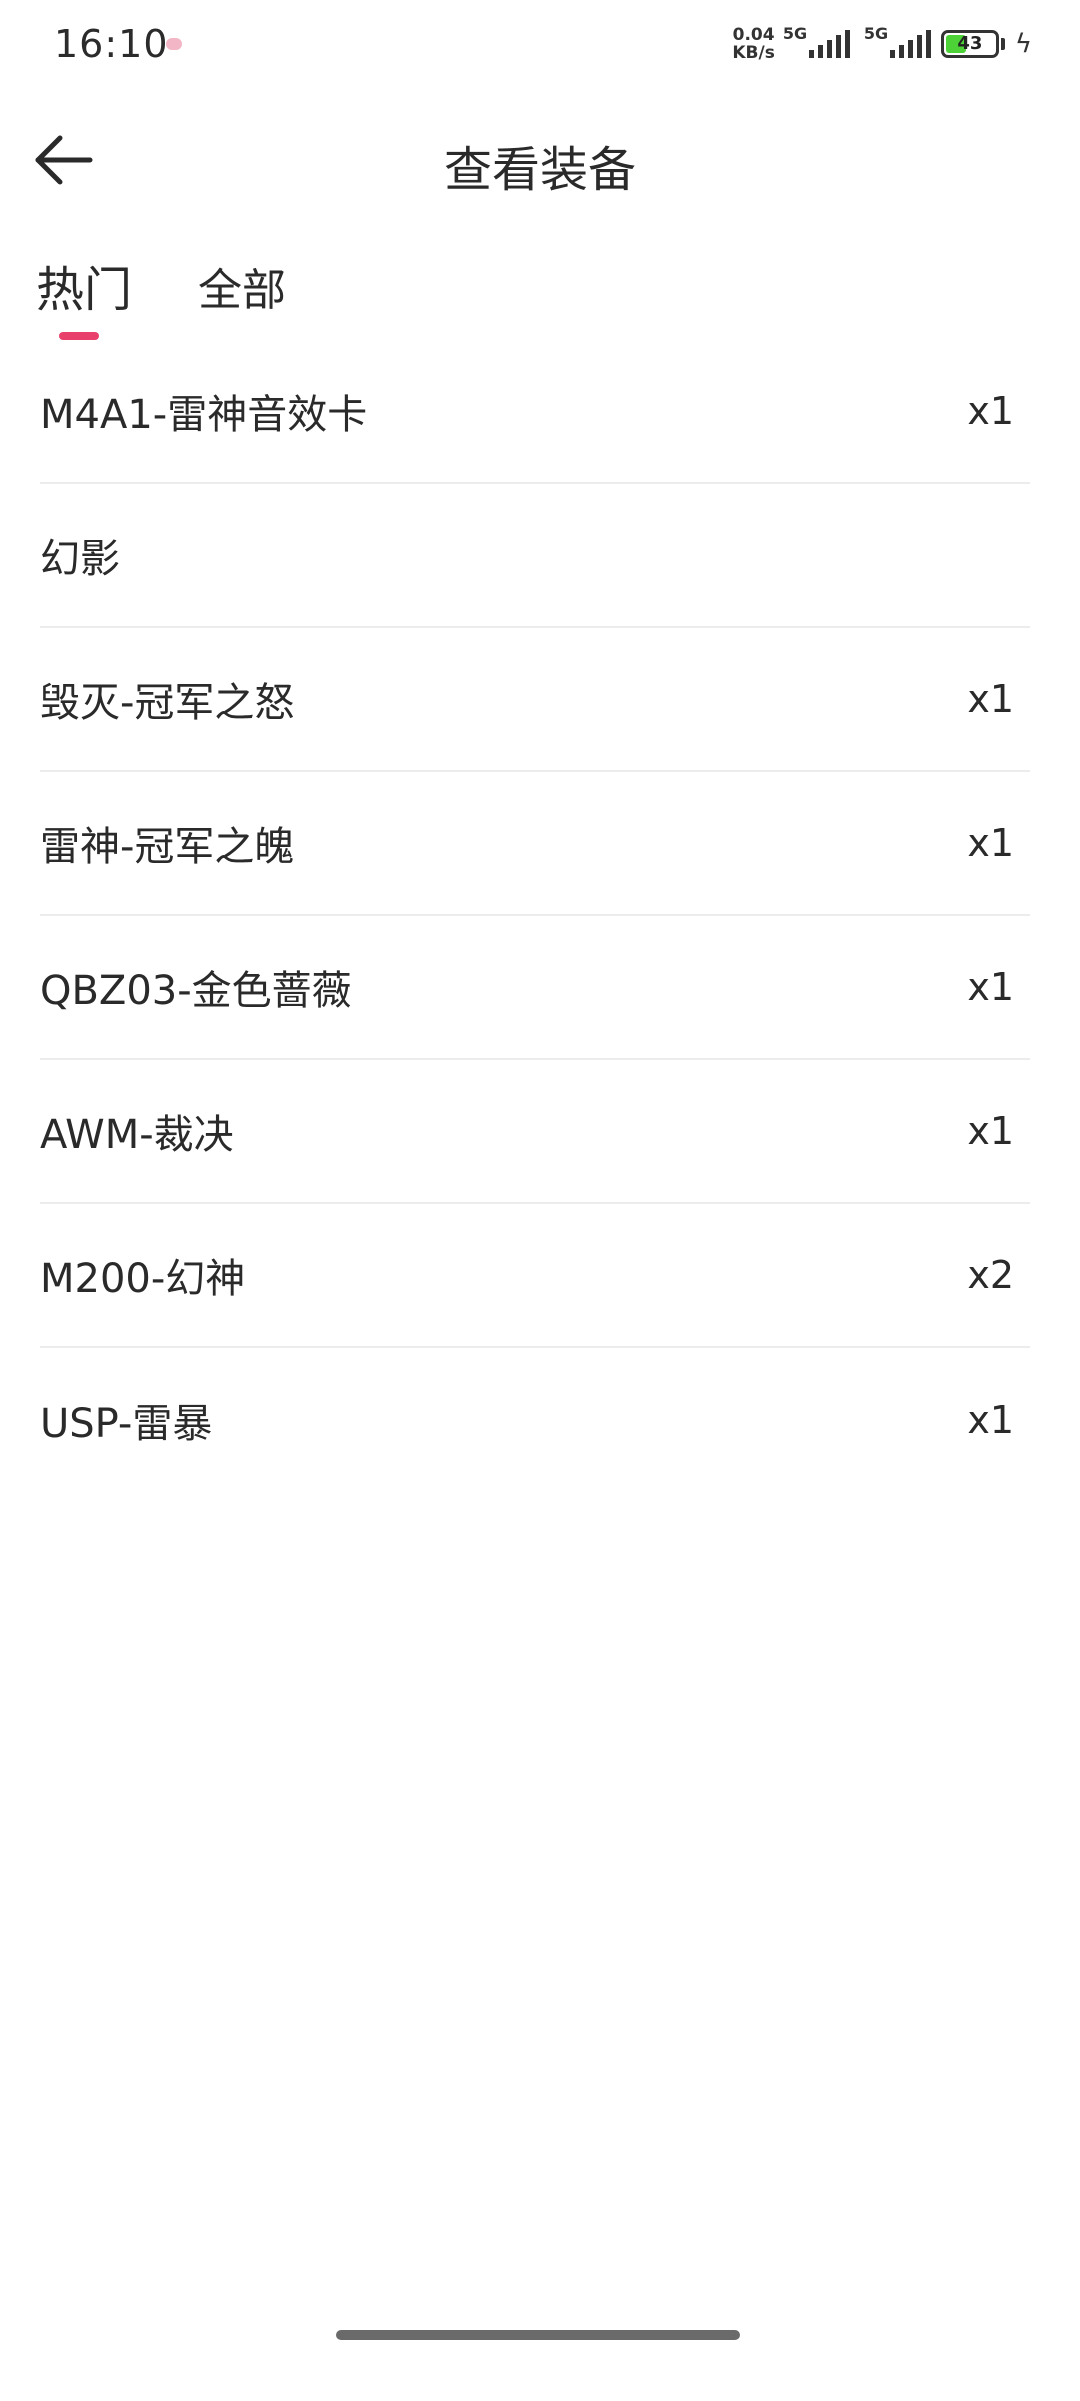 The height and width of the screenshot is (2401, 1080). What do you see at coordinates (535, 1420) in the screenshot?
I see `list-item: USP-雷暴 x1` at bounding box center [535, 1420].